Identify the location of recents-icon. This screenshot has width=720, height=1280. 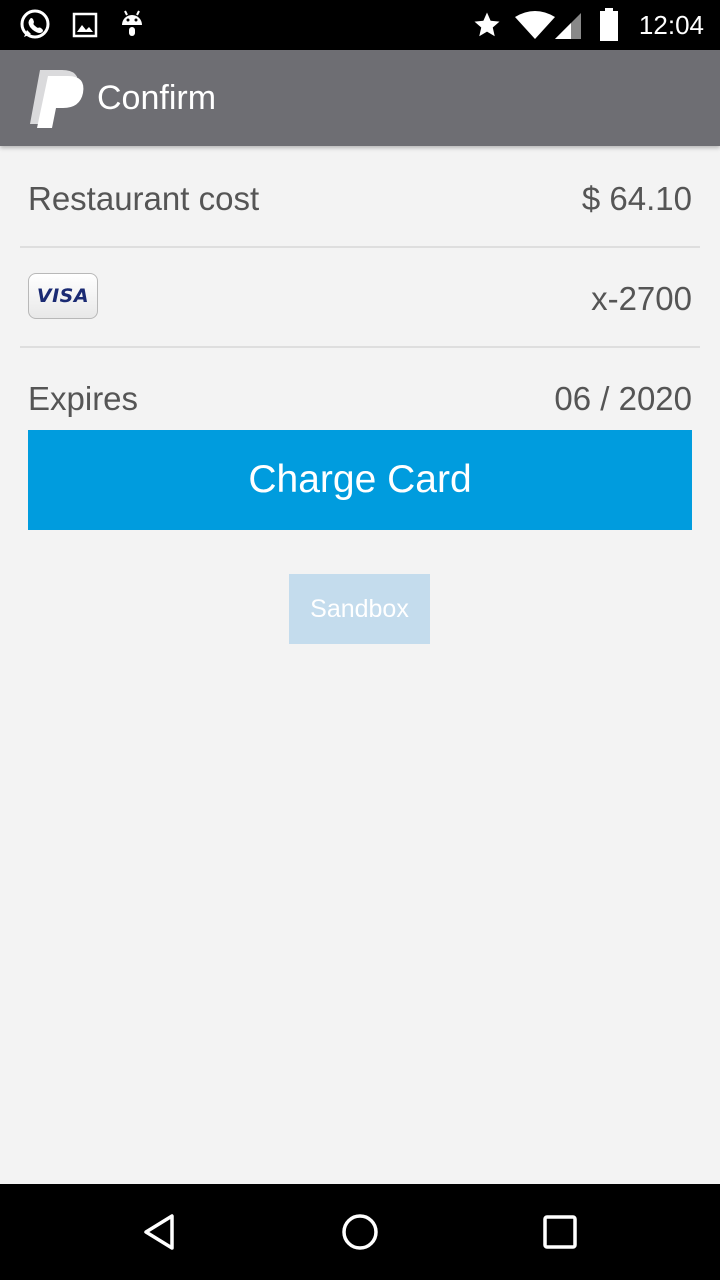
(560, 1232).